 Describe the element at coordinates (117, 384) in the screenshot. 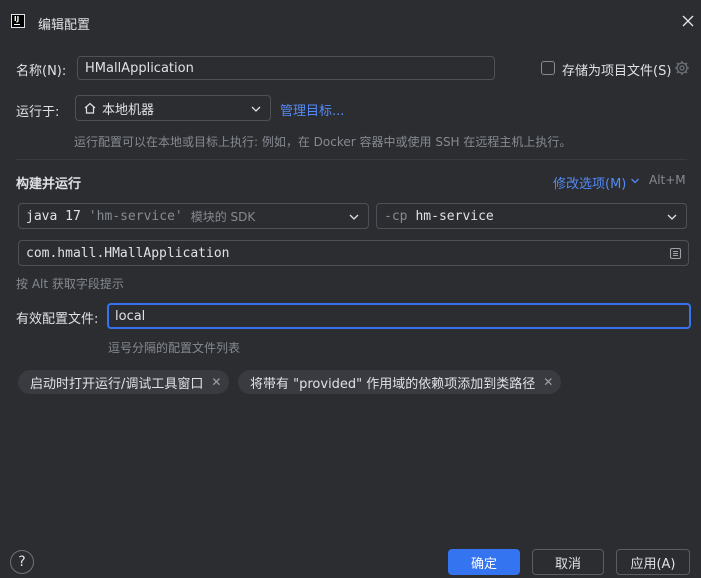

I see `chip-label: 启动时打开运行/调试工具窗口` at that location.